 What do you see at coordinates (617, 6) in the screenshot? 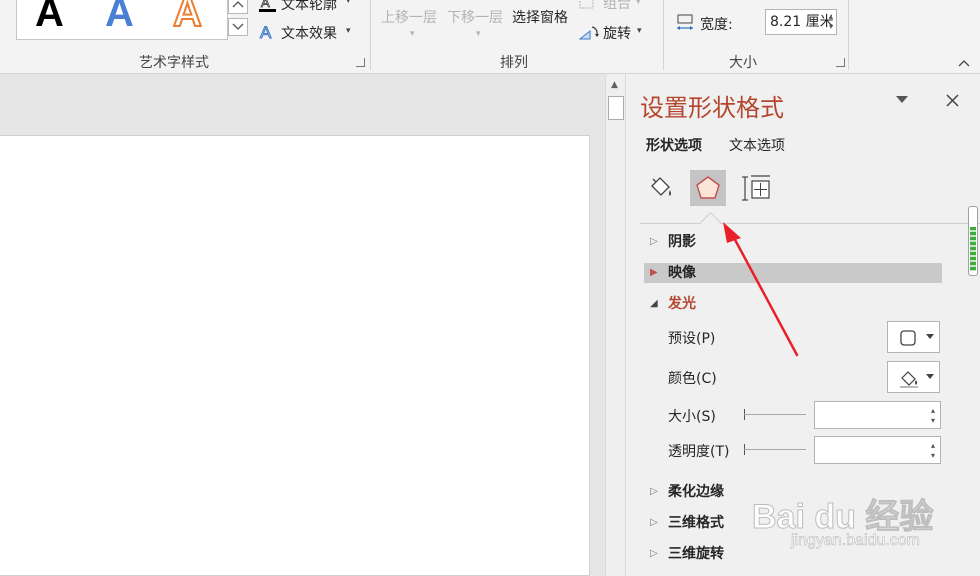
I see `group-label: 组合` at bounding box center [617, 6].